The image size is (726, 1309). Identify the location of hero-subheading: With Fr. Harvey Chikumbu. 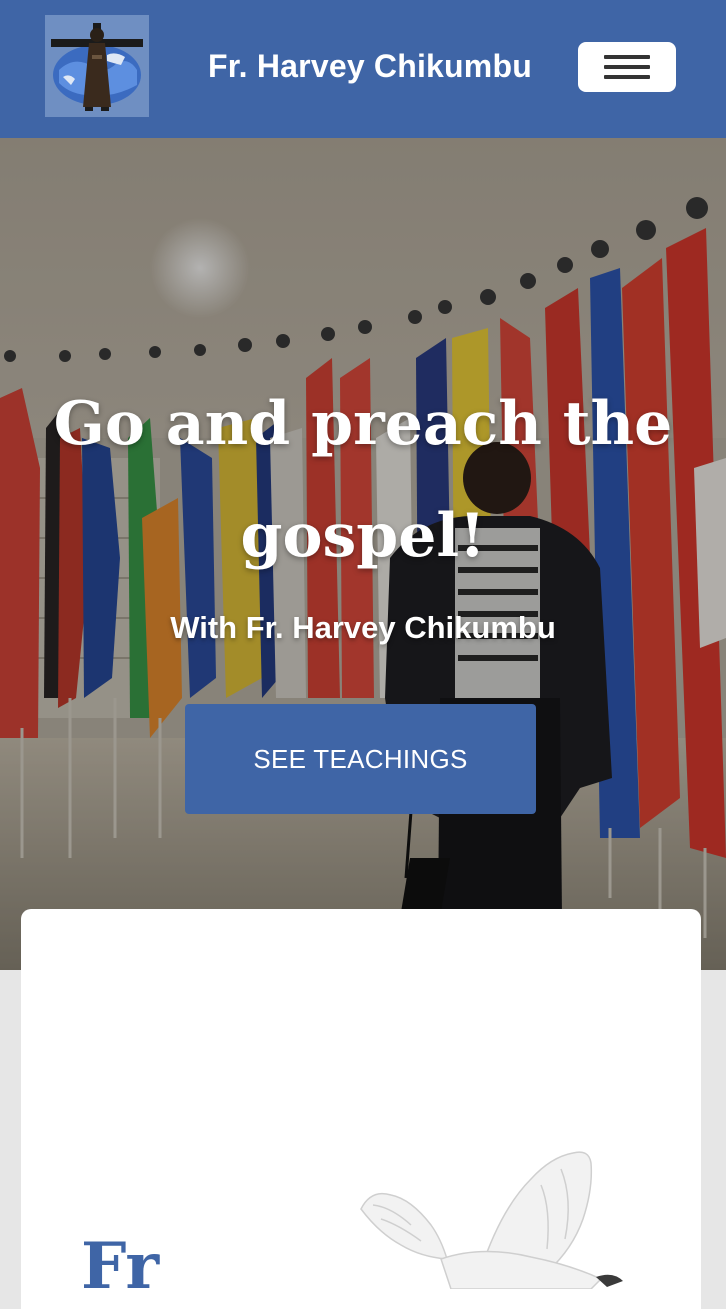
(363, 627).